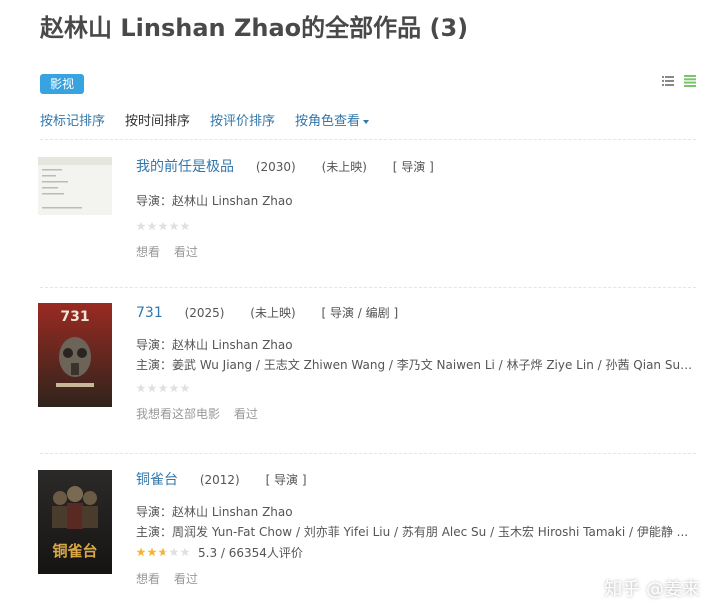 This screenshot has height=613, width=720. Describe the element at coordinates (250, 552) in the screenshot. I see `rating-score: 5.3 / 66354人评价` at that location.